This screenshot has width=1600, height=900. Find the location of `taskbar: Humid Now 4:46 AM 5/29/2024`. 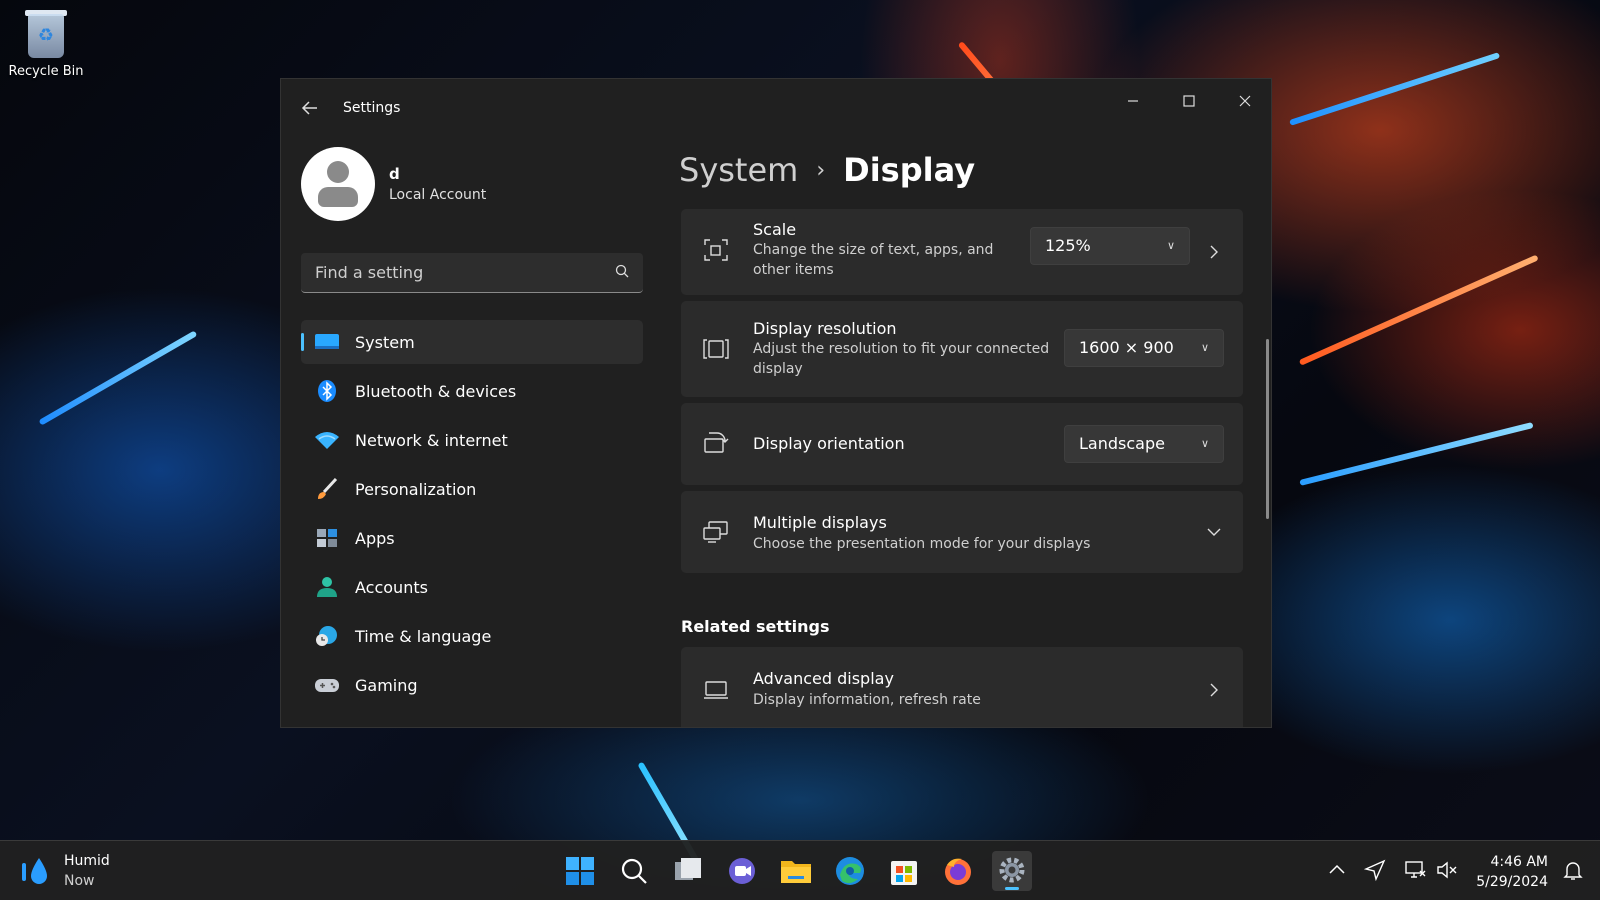

taskbar: Humid Now 4:46 AM 5/29/2024 is located at coordinates (800, 870).